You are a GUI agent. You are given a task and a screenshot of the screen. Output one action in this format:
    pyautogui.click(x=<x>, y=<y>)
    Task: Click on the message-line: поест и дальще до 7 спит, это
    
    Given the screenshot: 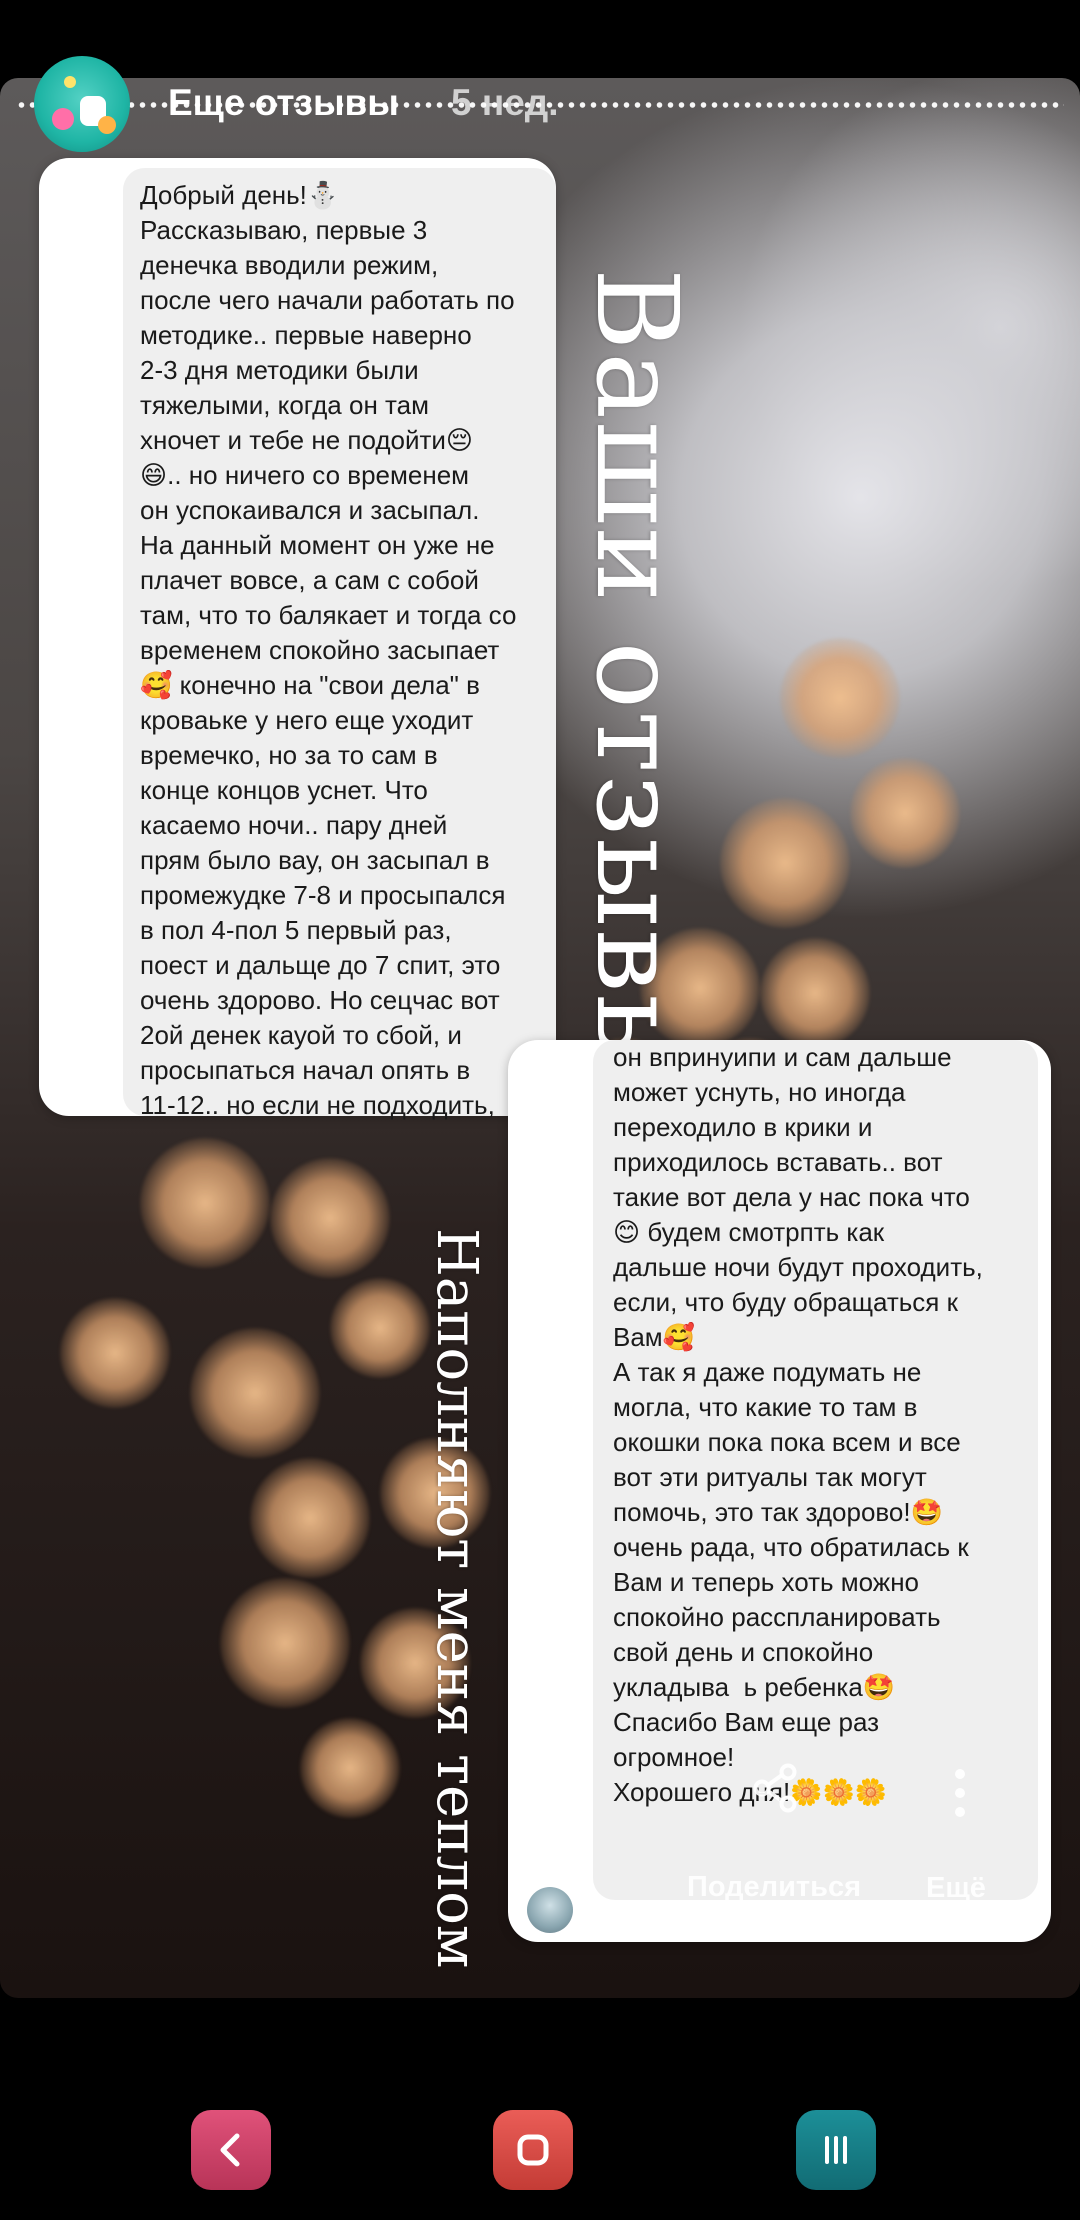 What is the action you would take?
    pyautogui.click(x=320, y=965)
    